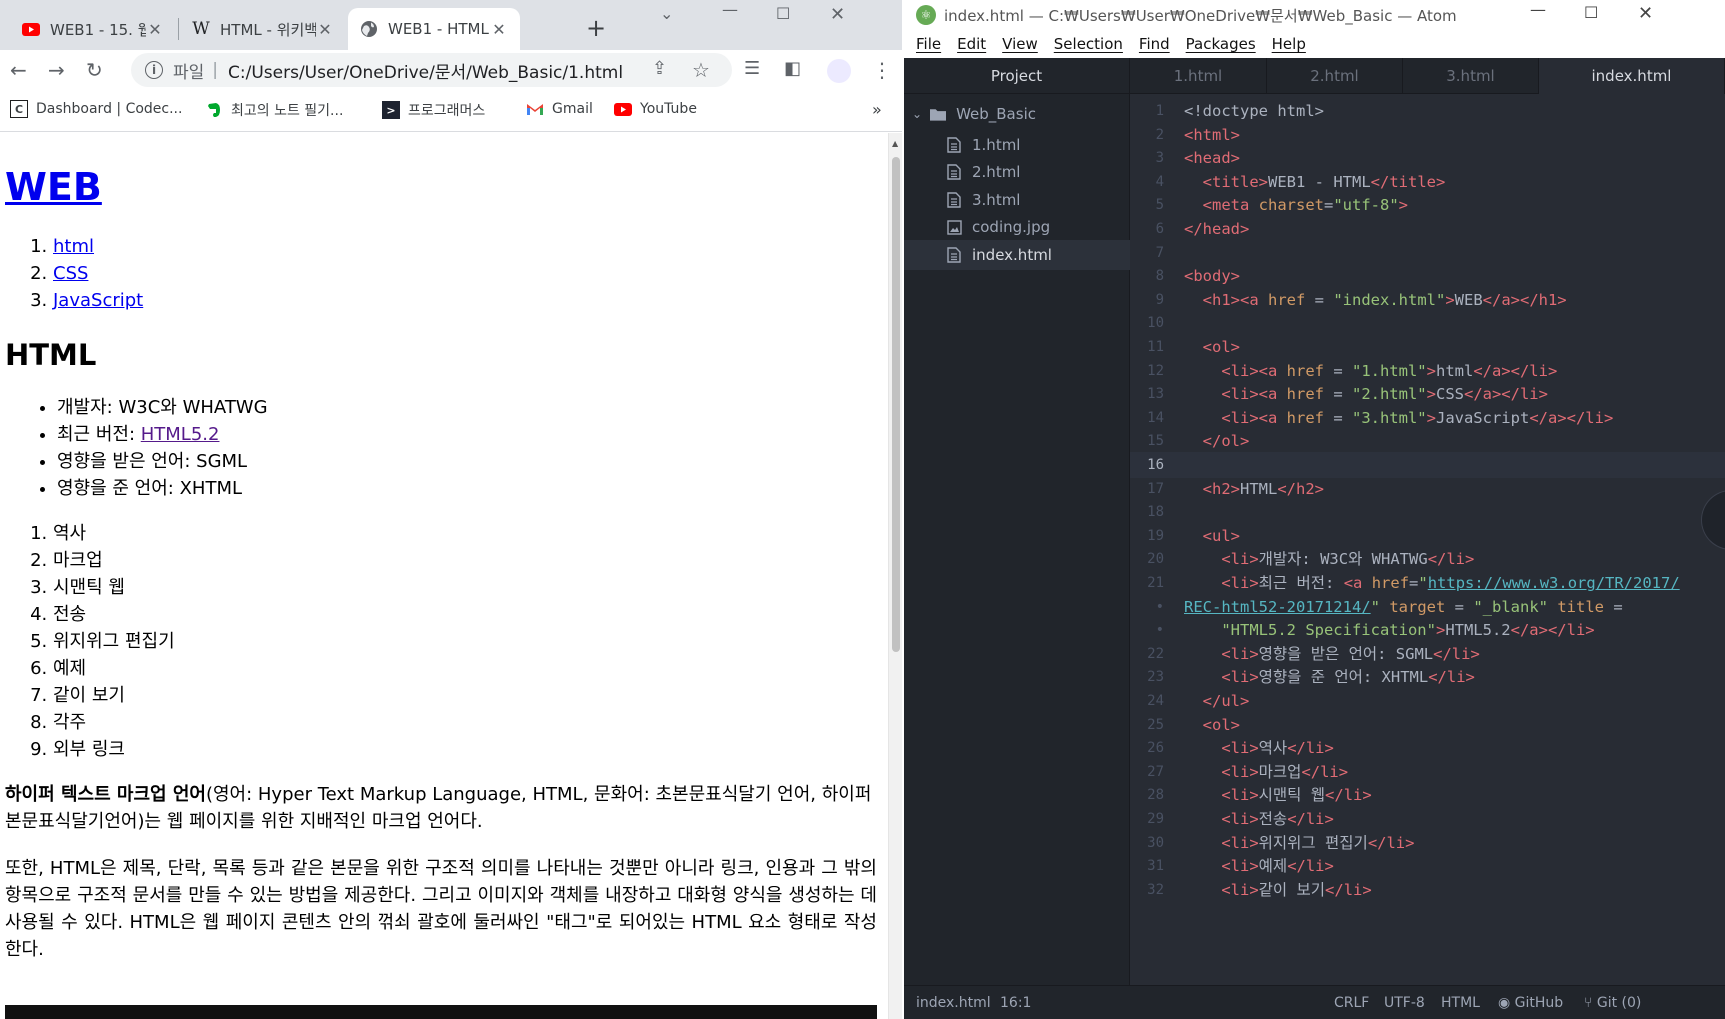  I want to click on code-line: <li>영향을 준 언어: XHTML</li>, so click(1427, 677).